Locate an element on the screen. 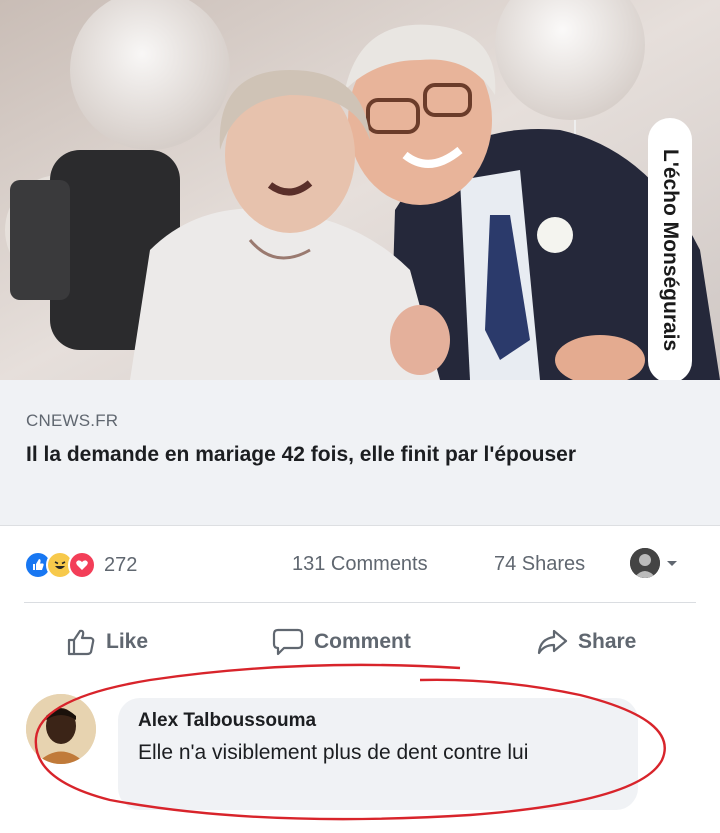 The height and width of the screenshot is (833, 720). shares-count-link: 74 Shares is located at coordinates (539, 564).